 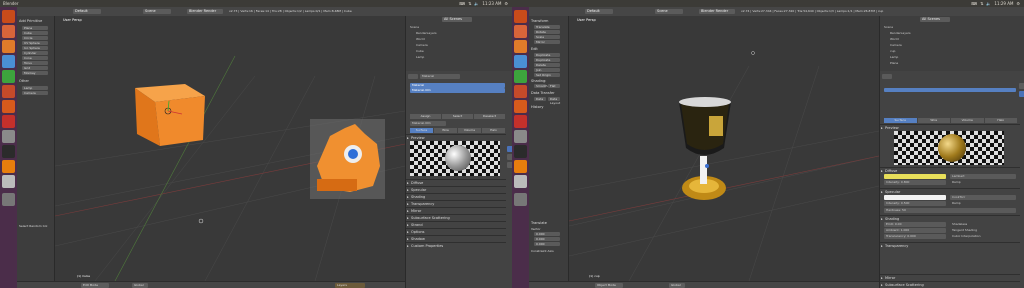 What do you see at coordinates (1018, 3) in the screenshot?
I see `gear-icon-2: ⚙` at bounding box center [1018, 3].